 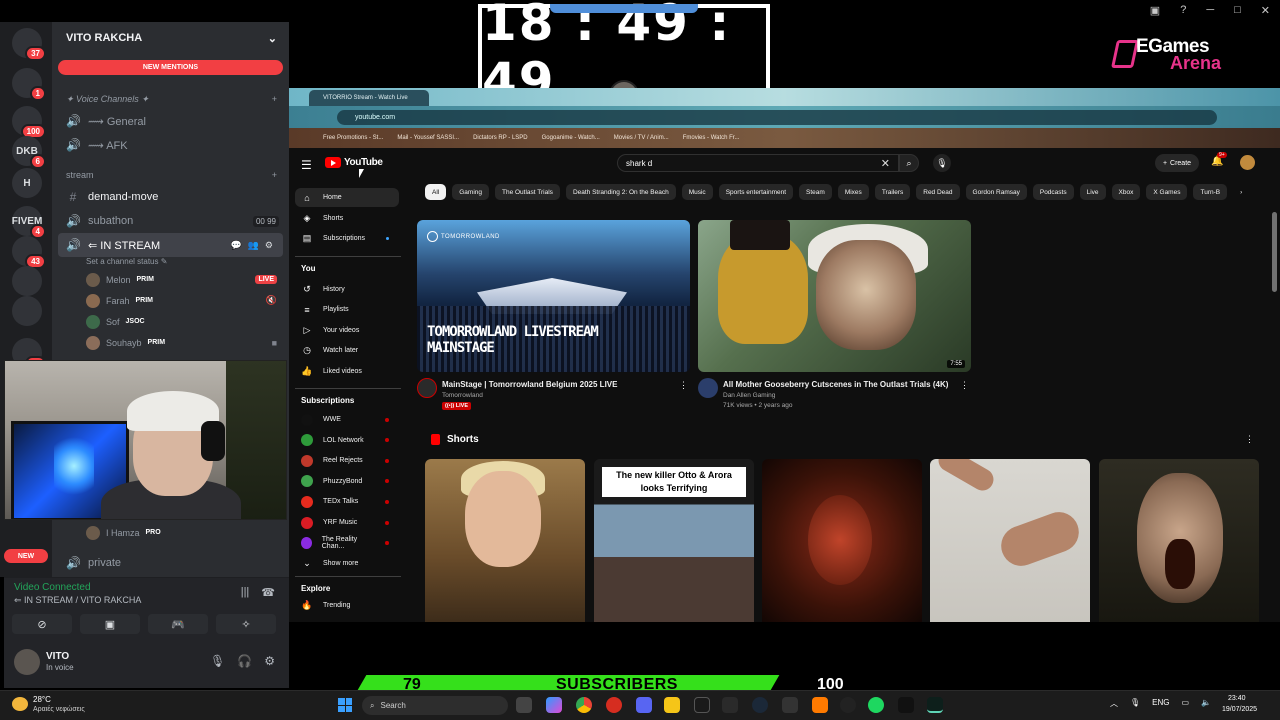 What do you see at coordinates (178, 624) in the screenshot?
I see `activities-button: 🎮` at bounding box center [178, 624].